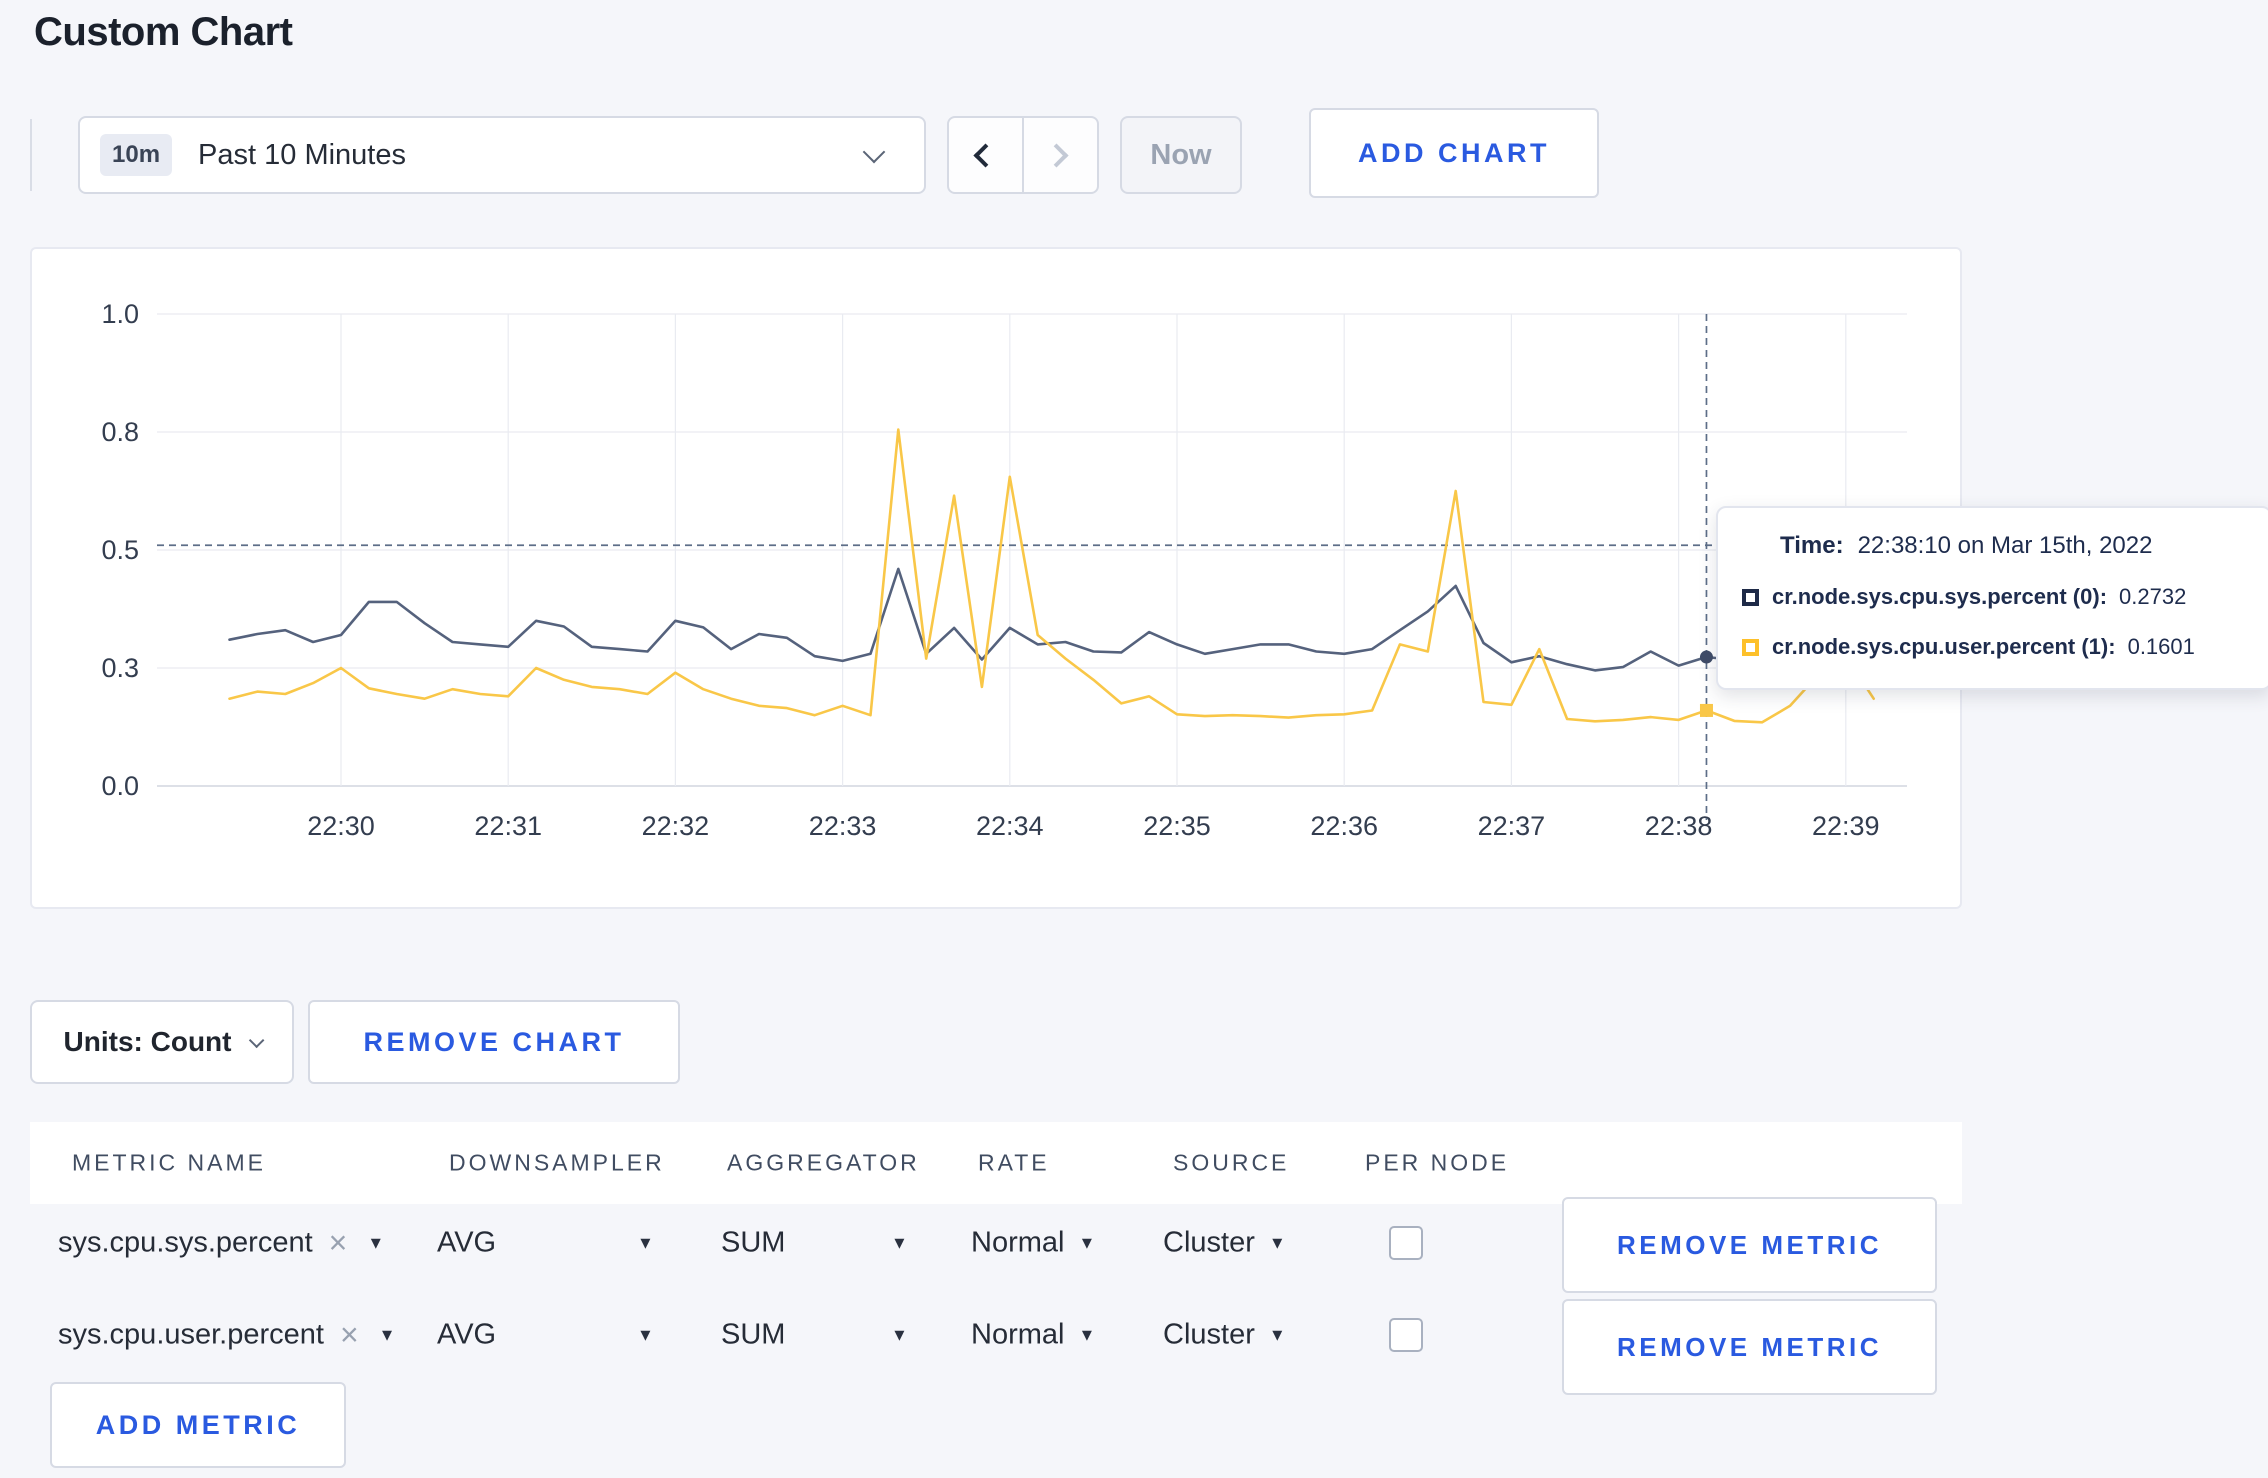  I want to click on sys-series-swatch-icon, so click(1750, 597).